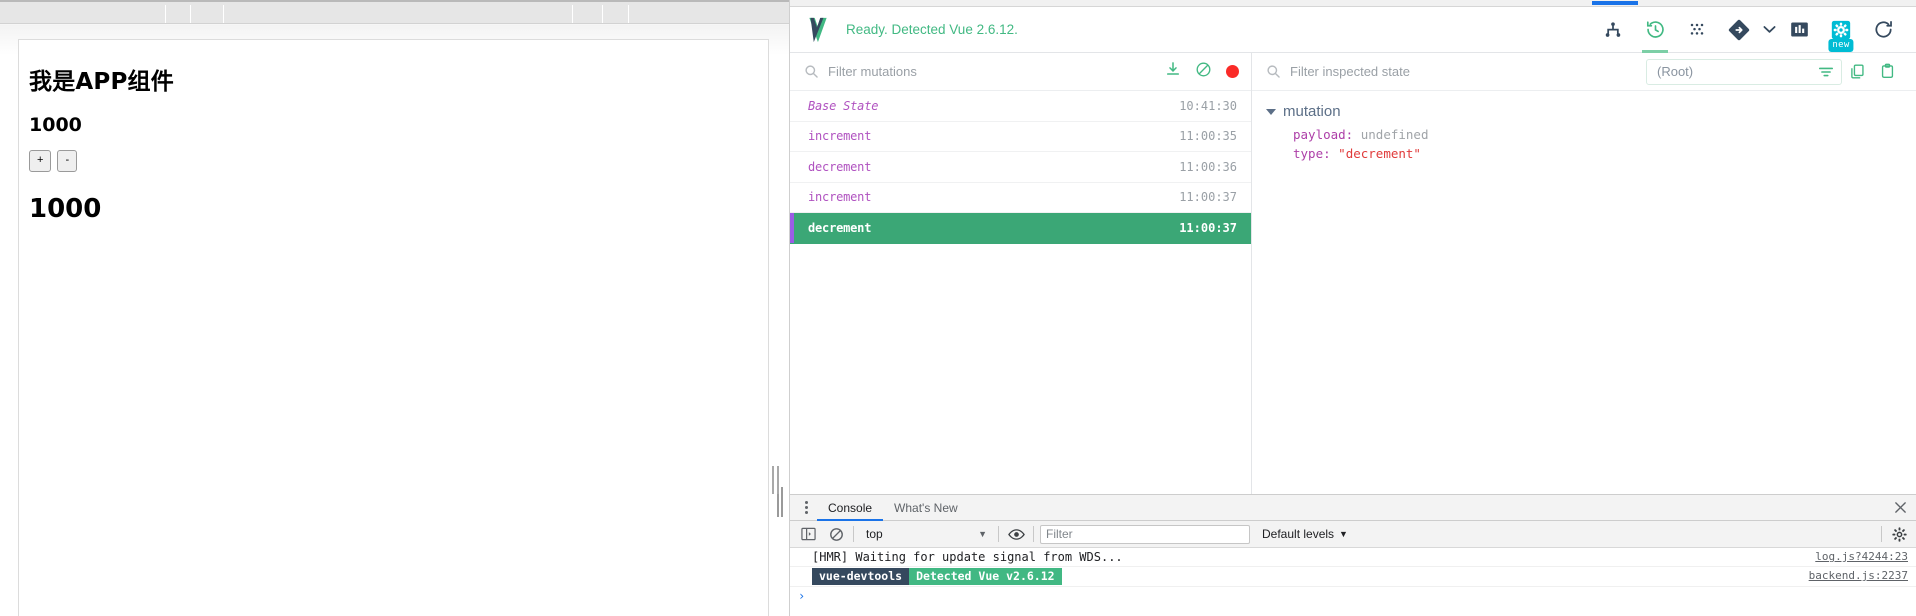 This screenshot has width=1916, height=616. I want to click on decrement-button: -, so click(67, 161).